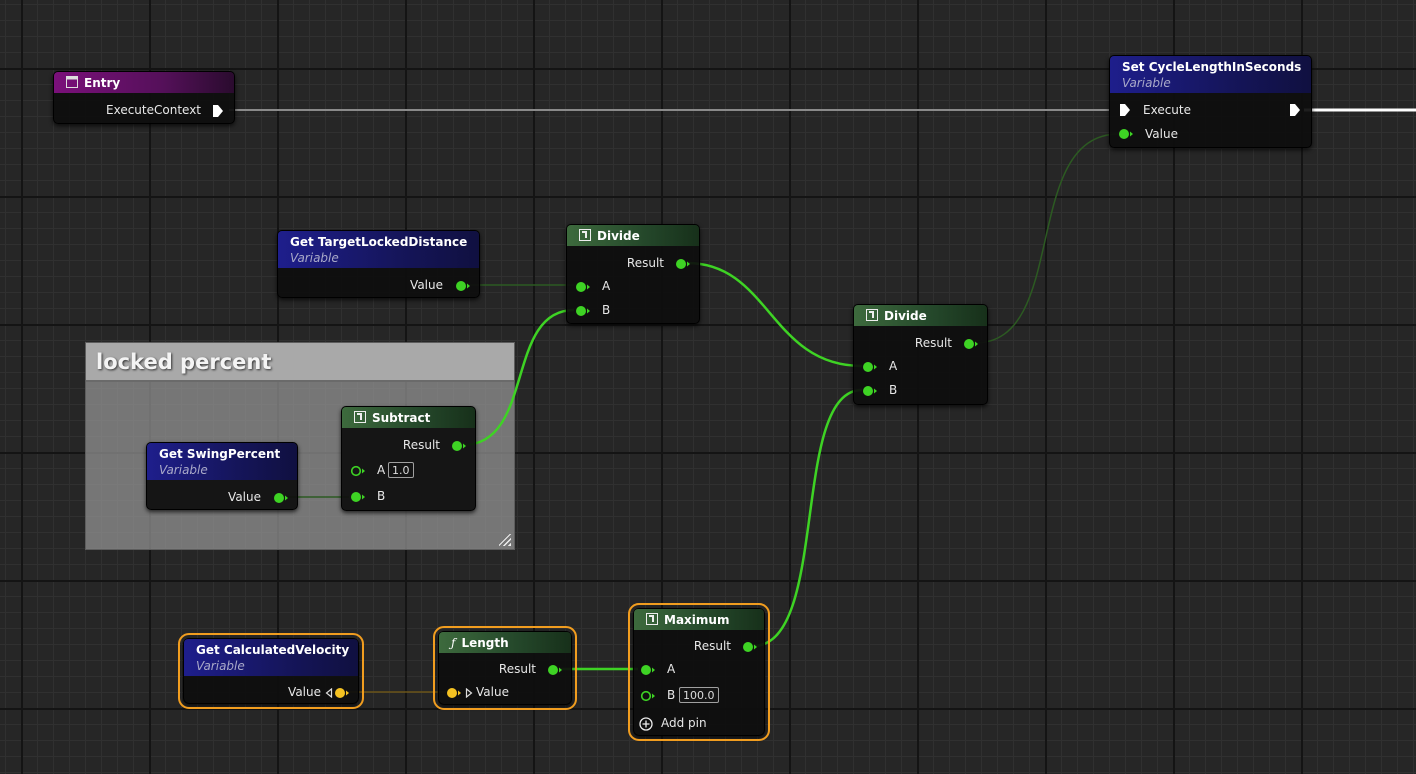 The width and height of the screenshot is (1416, 774). I want to click on subtract-node: Subtract Result A 1.0 B, so click(408, 458).